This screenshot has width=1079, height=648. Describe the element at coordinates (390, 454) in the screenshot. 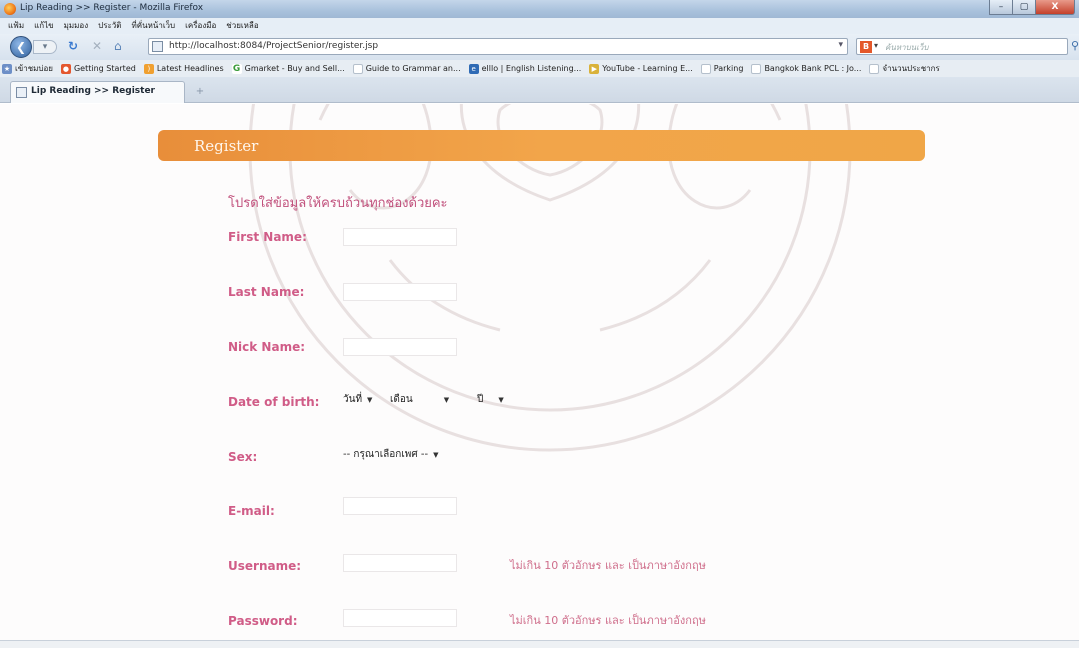

I see `sex-select: -- กรุณาเลือกเพศ -- ▼` at that location.